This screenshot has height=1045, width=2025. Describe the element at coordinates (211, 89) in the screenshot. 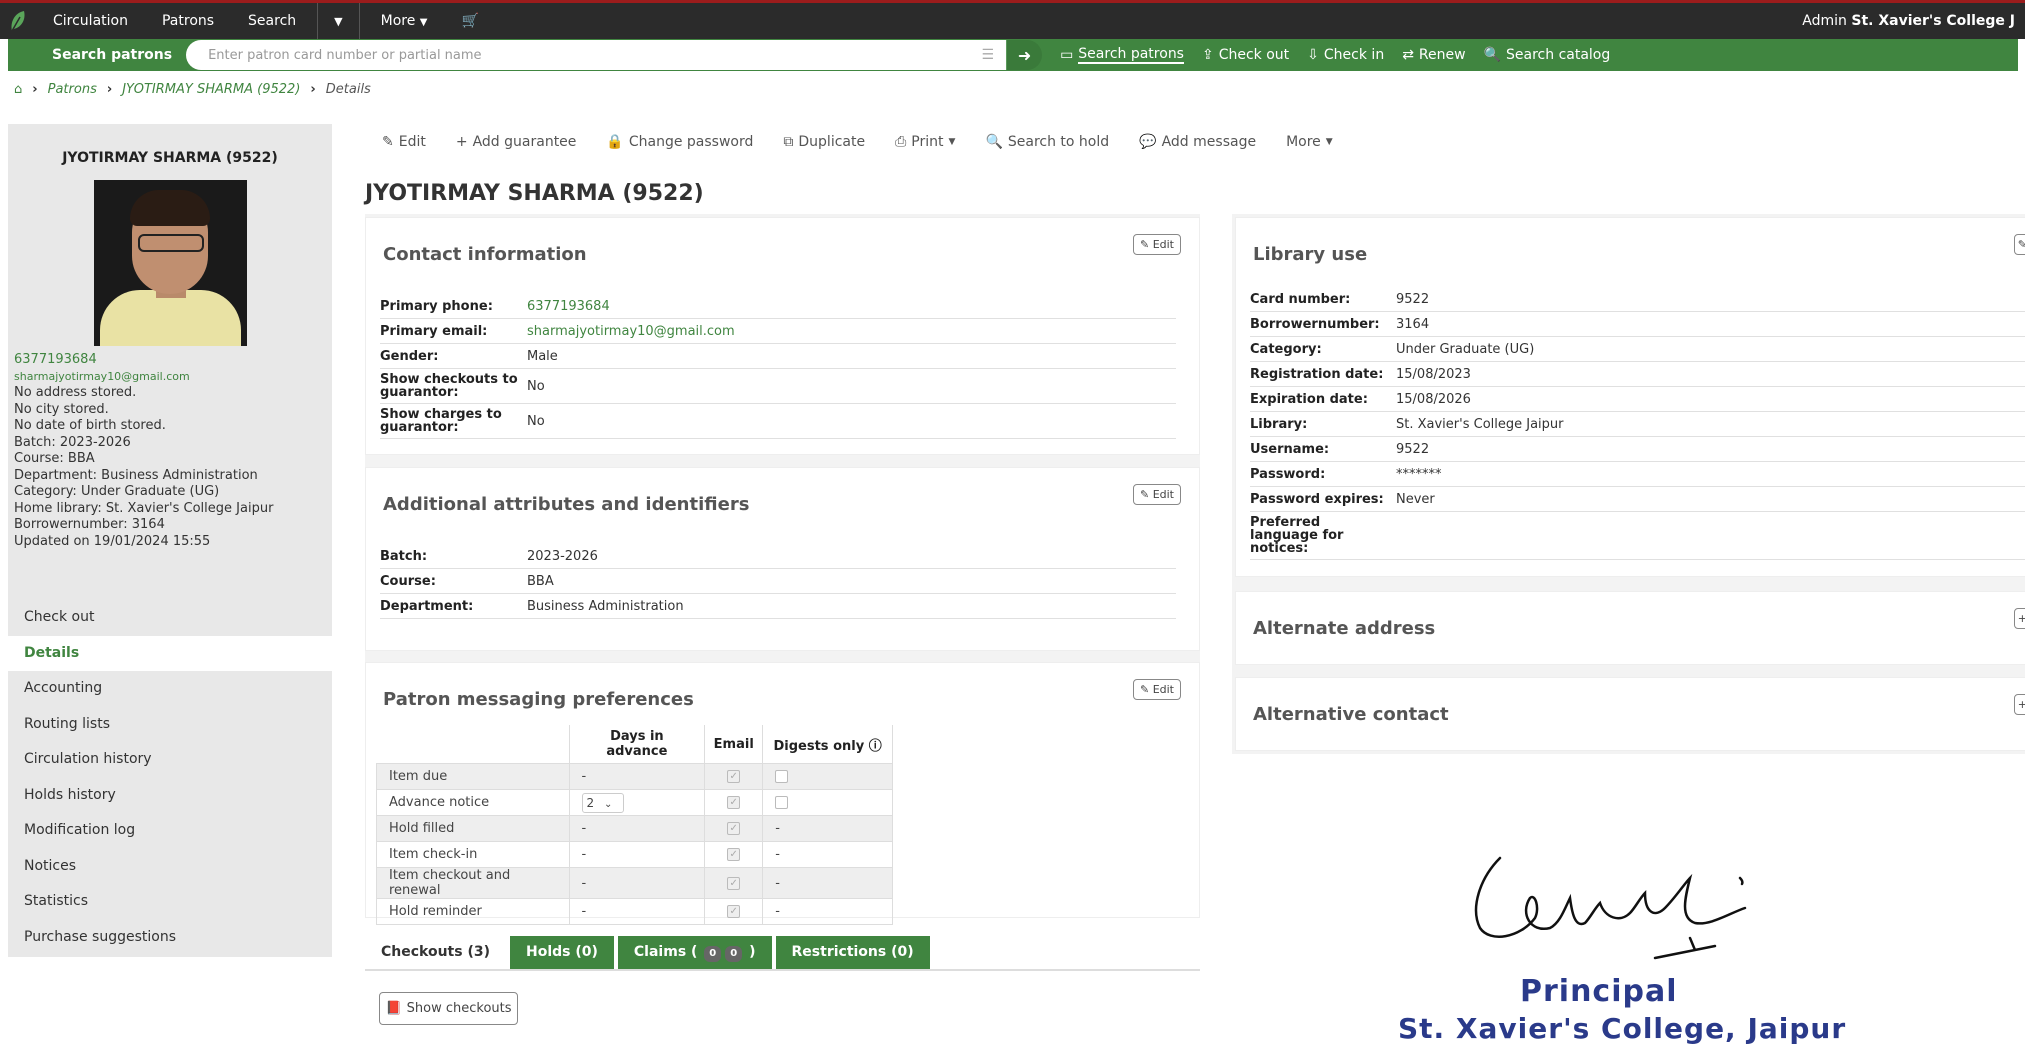

I see `breadcrumb-patron: JYOTIRMAY SHARMA (9522)` at that location.